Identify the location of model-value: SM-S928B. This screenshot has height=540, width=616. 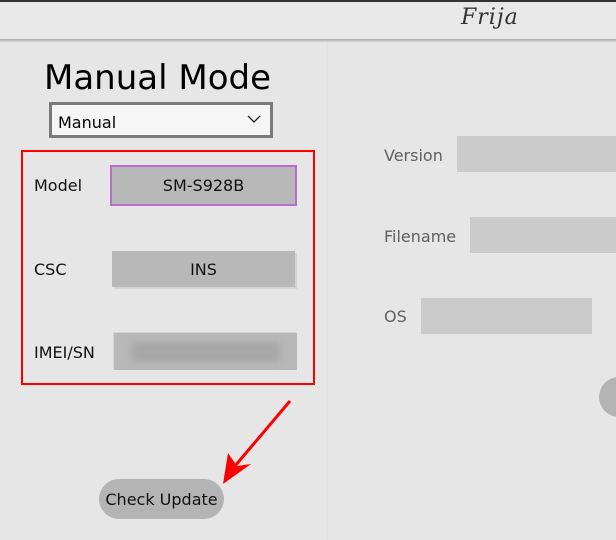
(203, 185).